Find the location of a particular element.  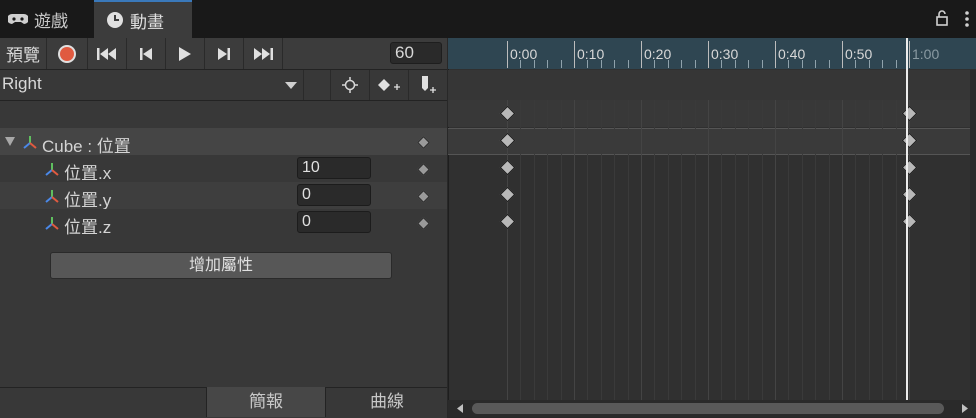

record-icon is located at coordinates (67, 53).